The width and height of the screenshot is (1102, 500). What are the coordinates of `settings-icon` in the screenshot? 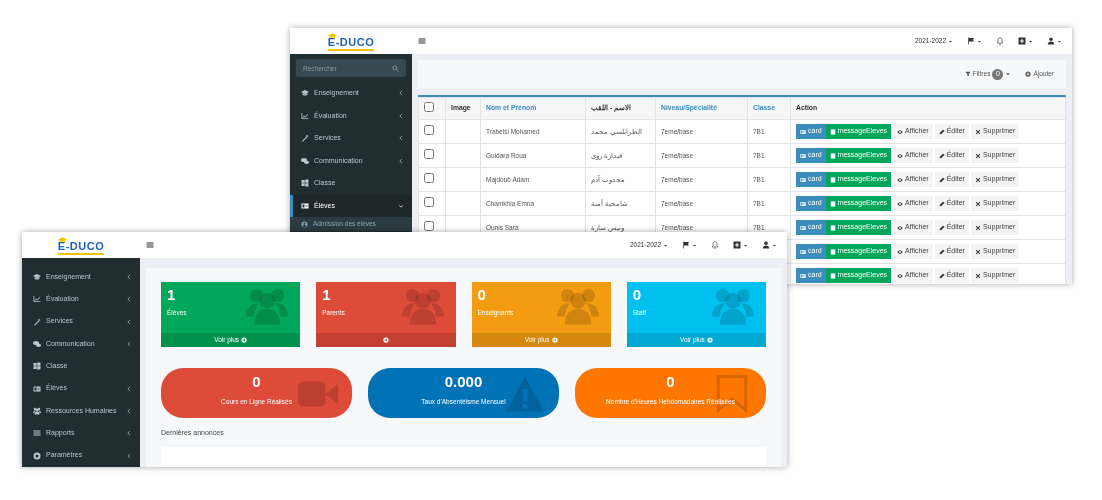 It's located at (37, 455).